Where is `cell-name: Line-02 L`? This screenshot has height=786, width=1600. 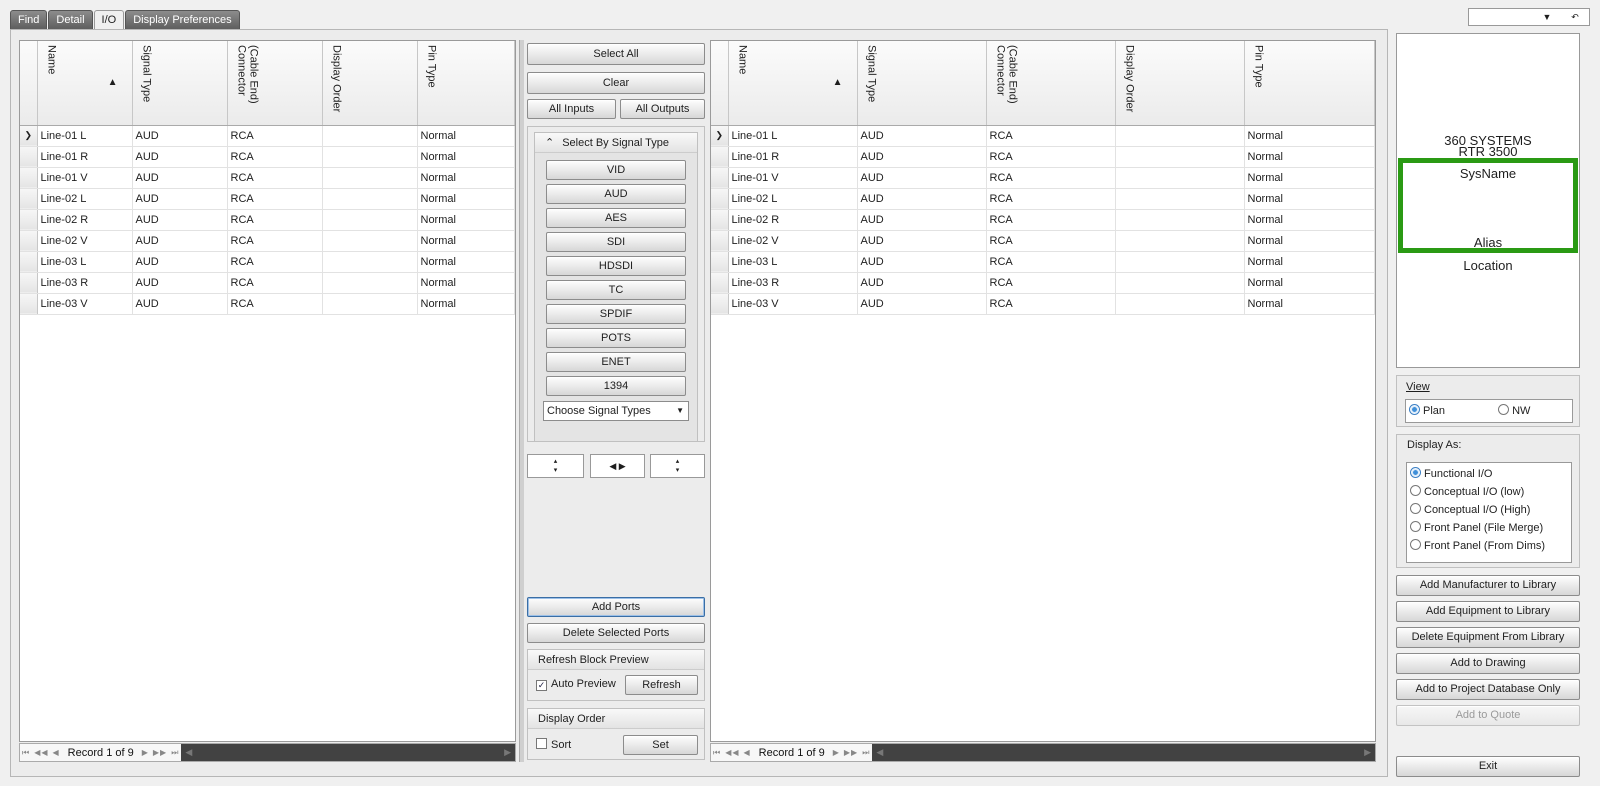 cell-name: Line-02 L is located at coordinates (793, 199).